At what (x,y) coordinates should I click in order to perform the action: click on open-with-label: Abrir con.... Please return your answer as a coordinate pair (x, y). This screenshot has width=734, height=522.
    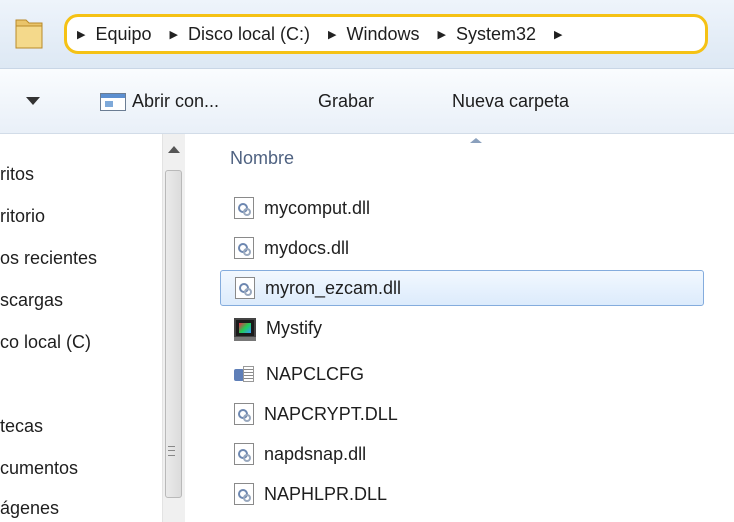
    Looking at the image, I should click on (176, 101).